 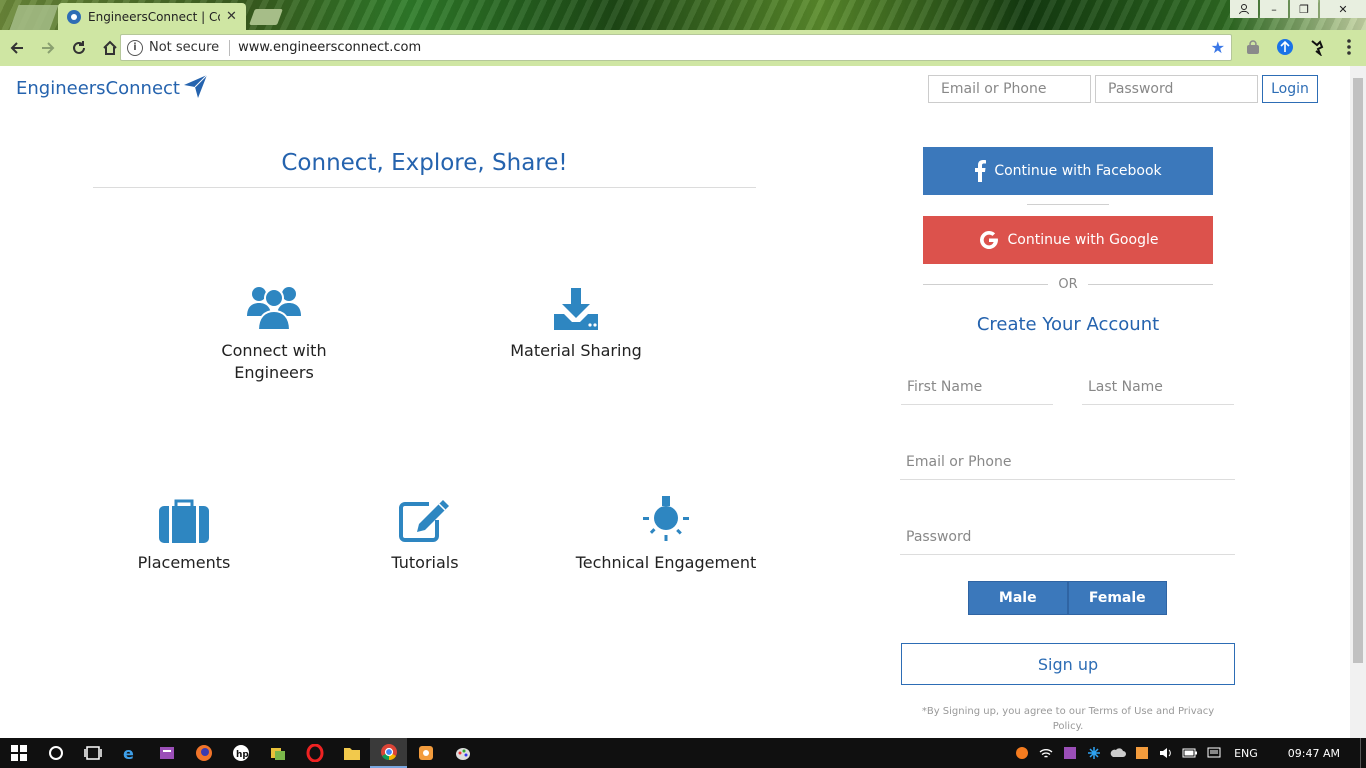 What do you see at coordinates (1314, 753) in the screenshot?
I see `clock: 09:47 AM` at bounding box center [1314, 753].